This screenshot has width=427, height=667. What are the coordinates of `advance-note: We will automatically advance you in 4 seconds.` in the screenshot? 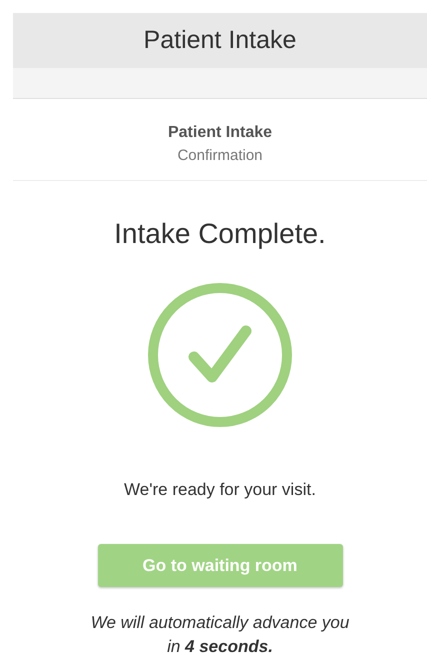 It's located at (220, 635).